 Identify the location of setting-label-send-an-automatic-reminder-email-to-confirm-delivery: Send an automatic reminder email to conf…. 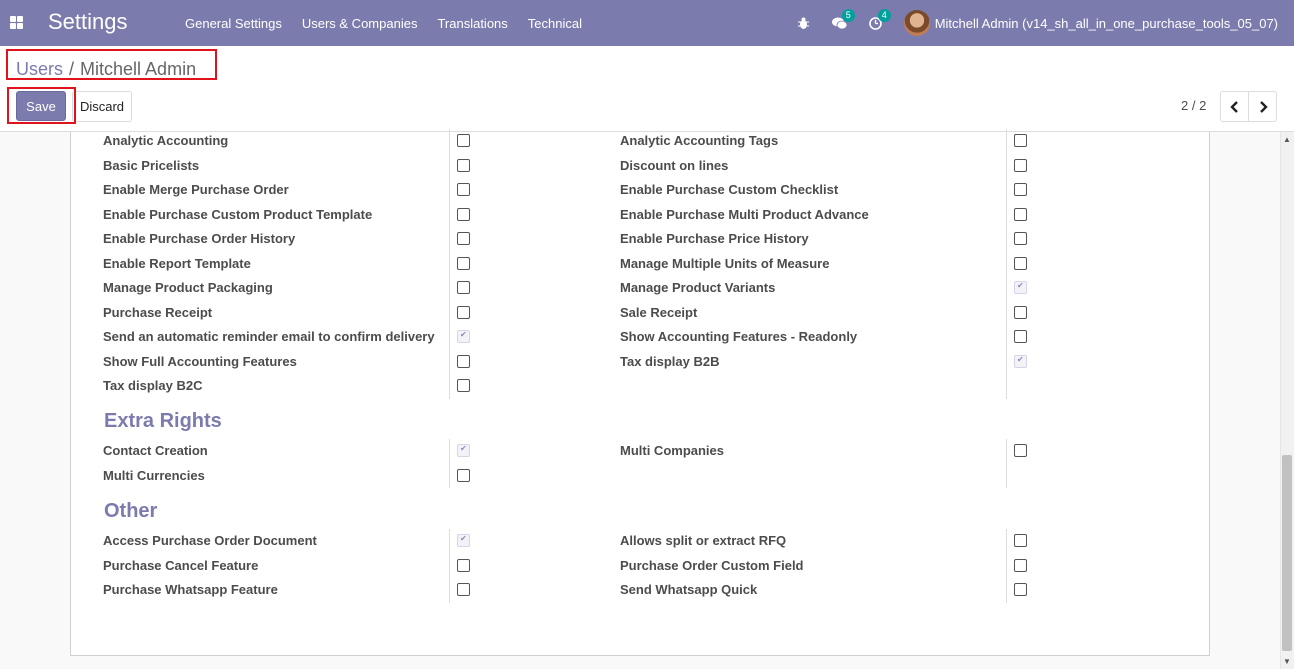
(269, 336).